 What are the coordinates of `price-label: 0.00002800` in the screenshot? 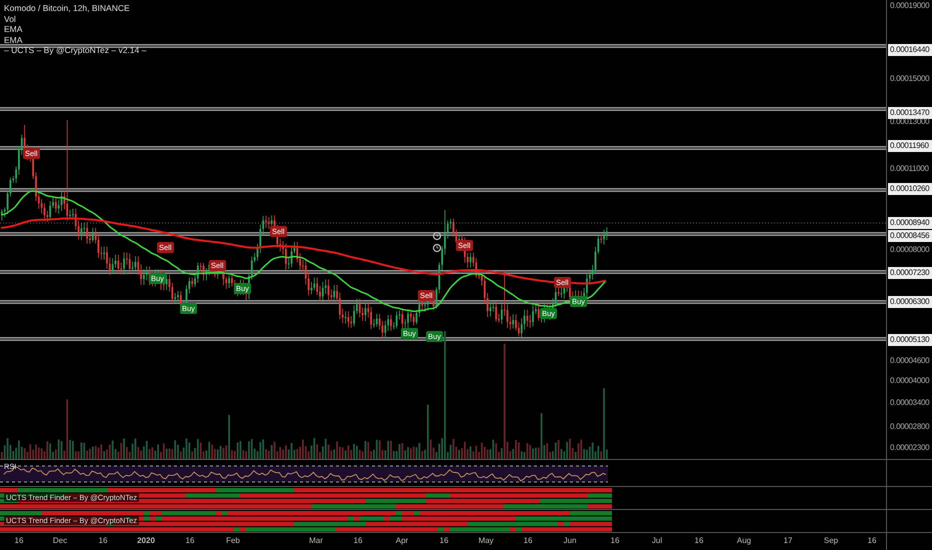 It's located at (909, 427).